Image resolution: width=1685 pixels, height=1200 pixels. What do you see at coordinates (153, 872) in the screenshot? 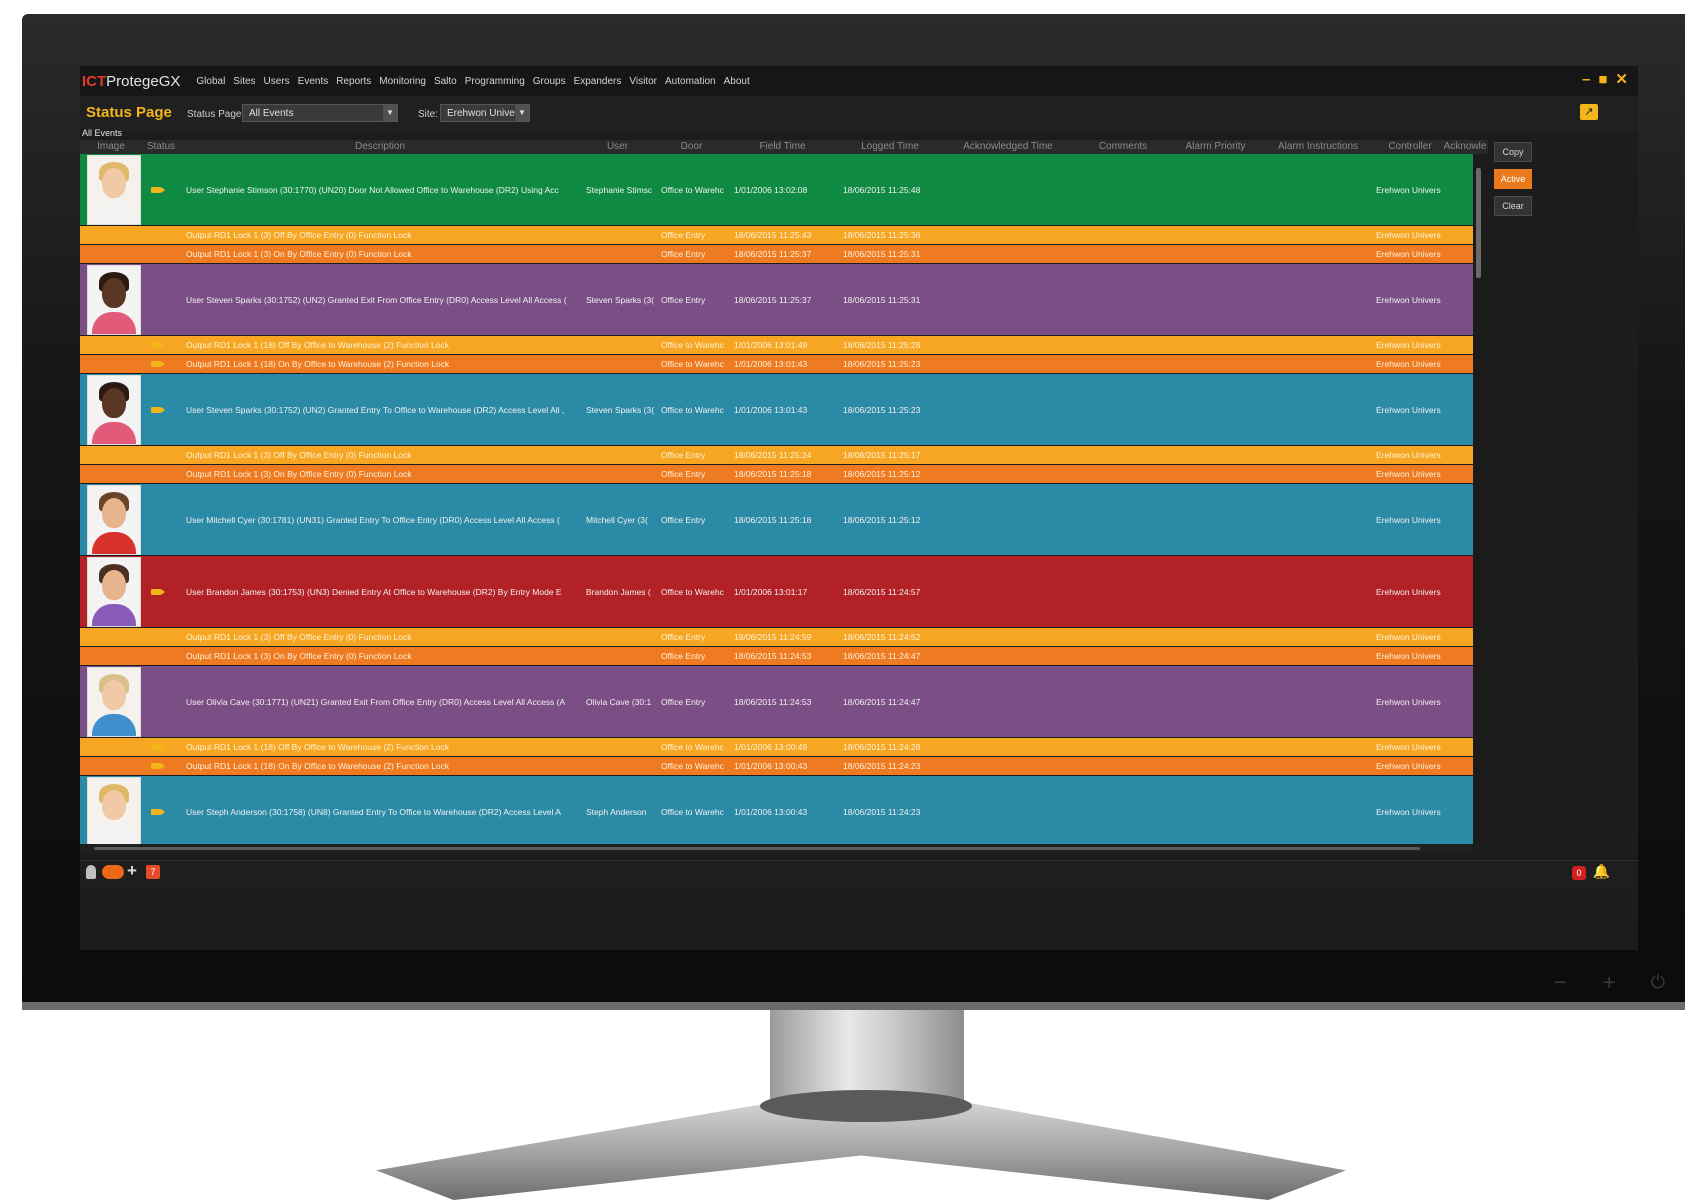
I see `count-badge: 7` at bounding box center [153, 872].